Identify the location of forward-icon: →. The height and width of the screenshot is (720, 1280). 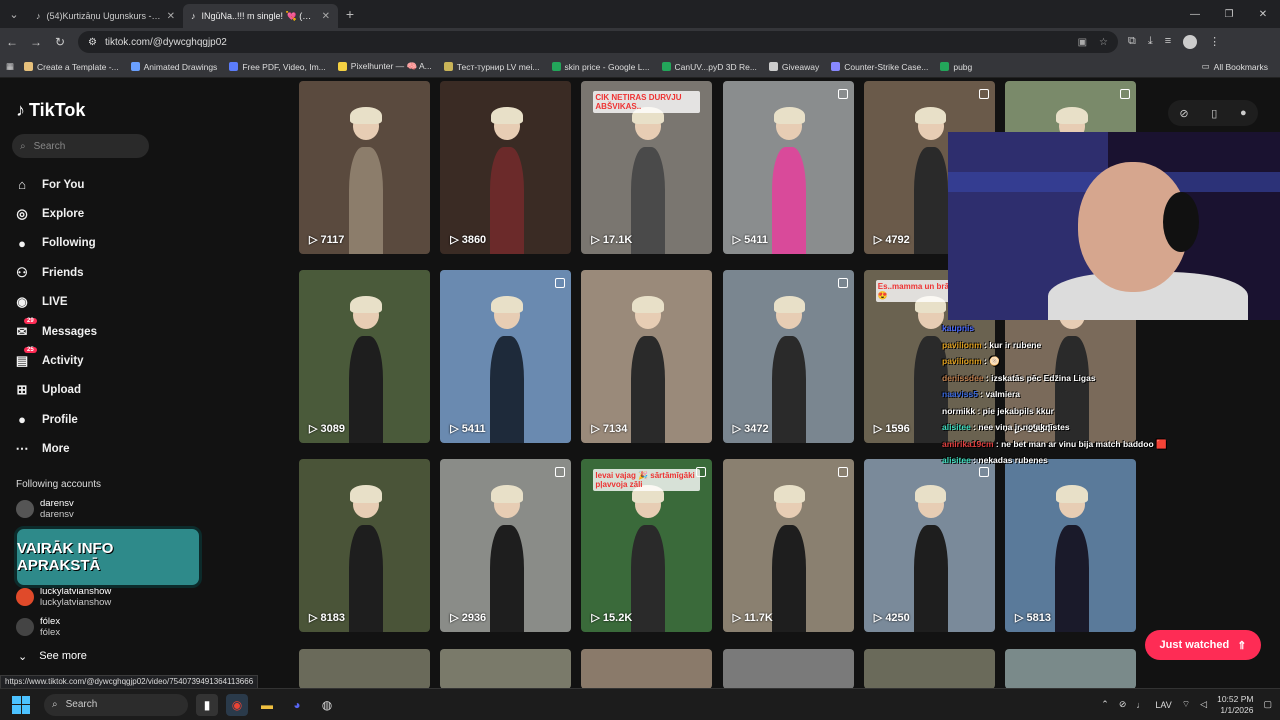
(36, 42).